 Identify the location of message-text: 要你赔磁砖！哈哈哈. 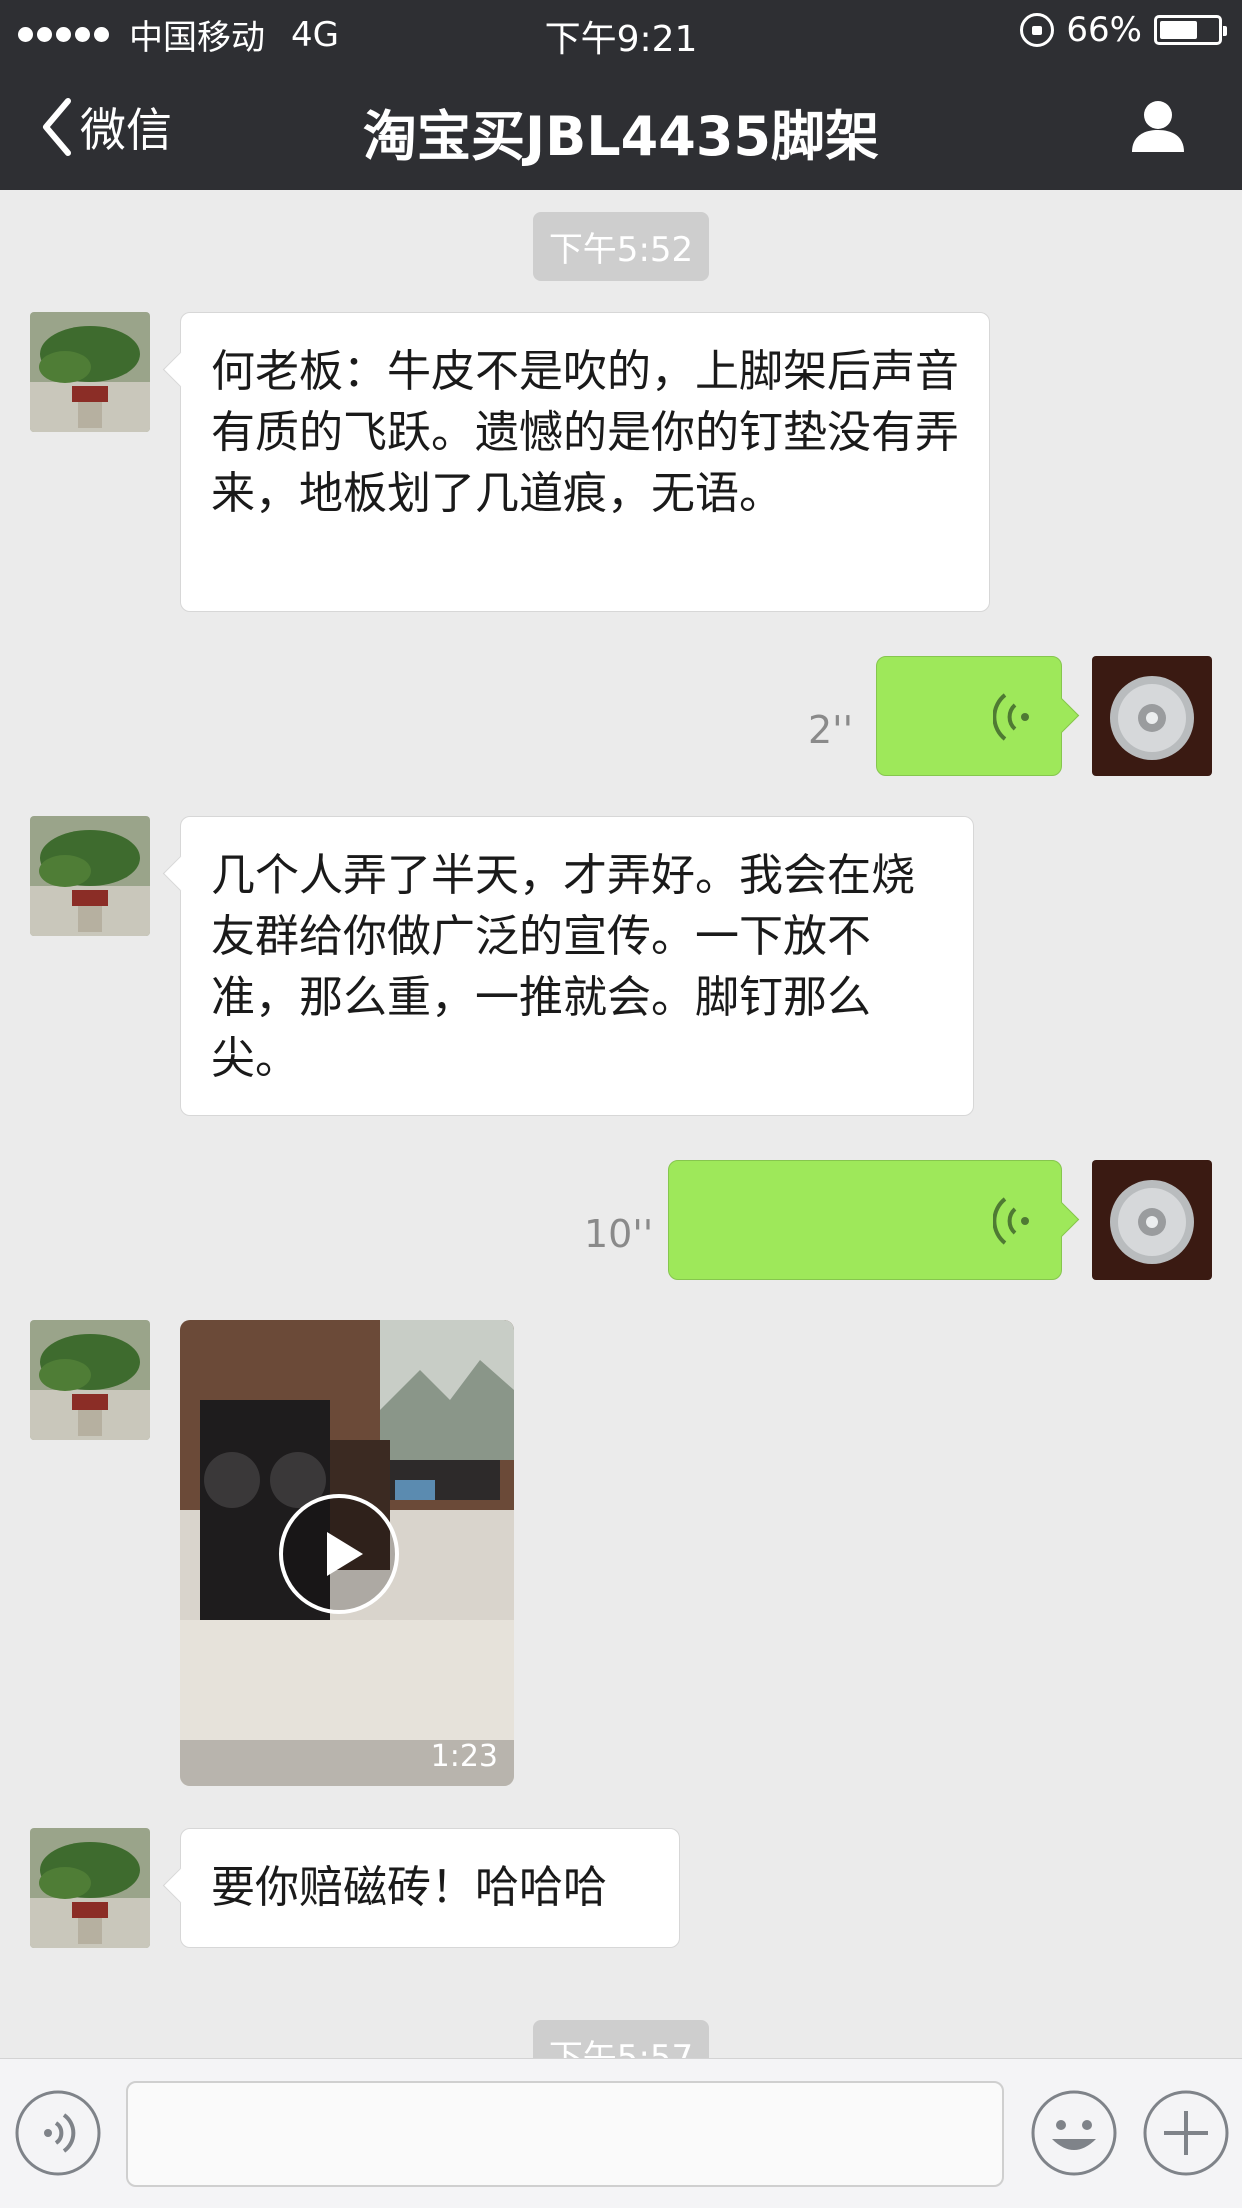
(409, 1887).